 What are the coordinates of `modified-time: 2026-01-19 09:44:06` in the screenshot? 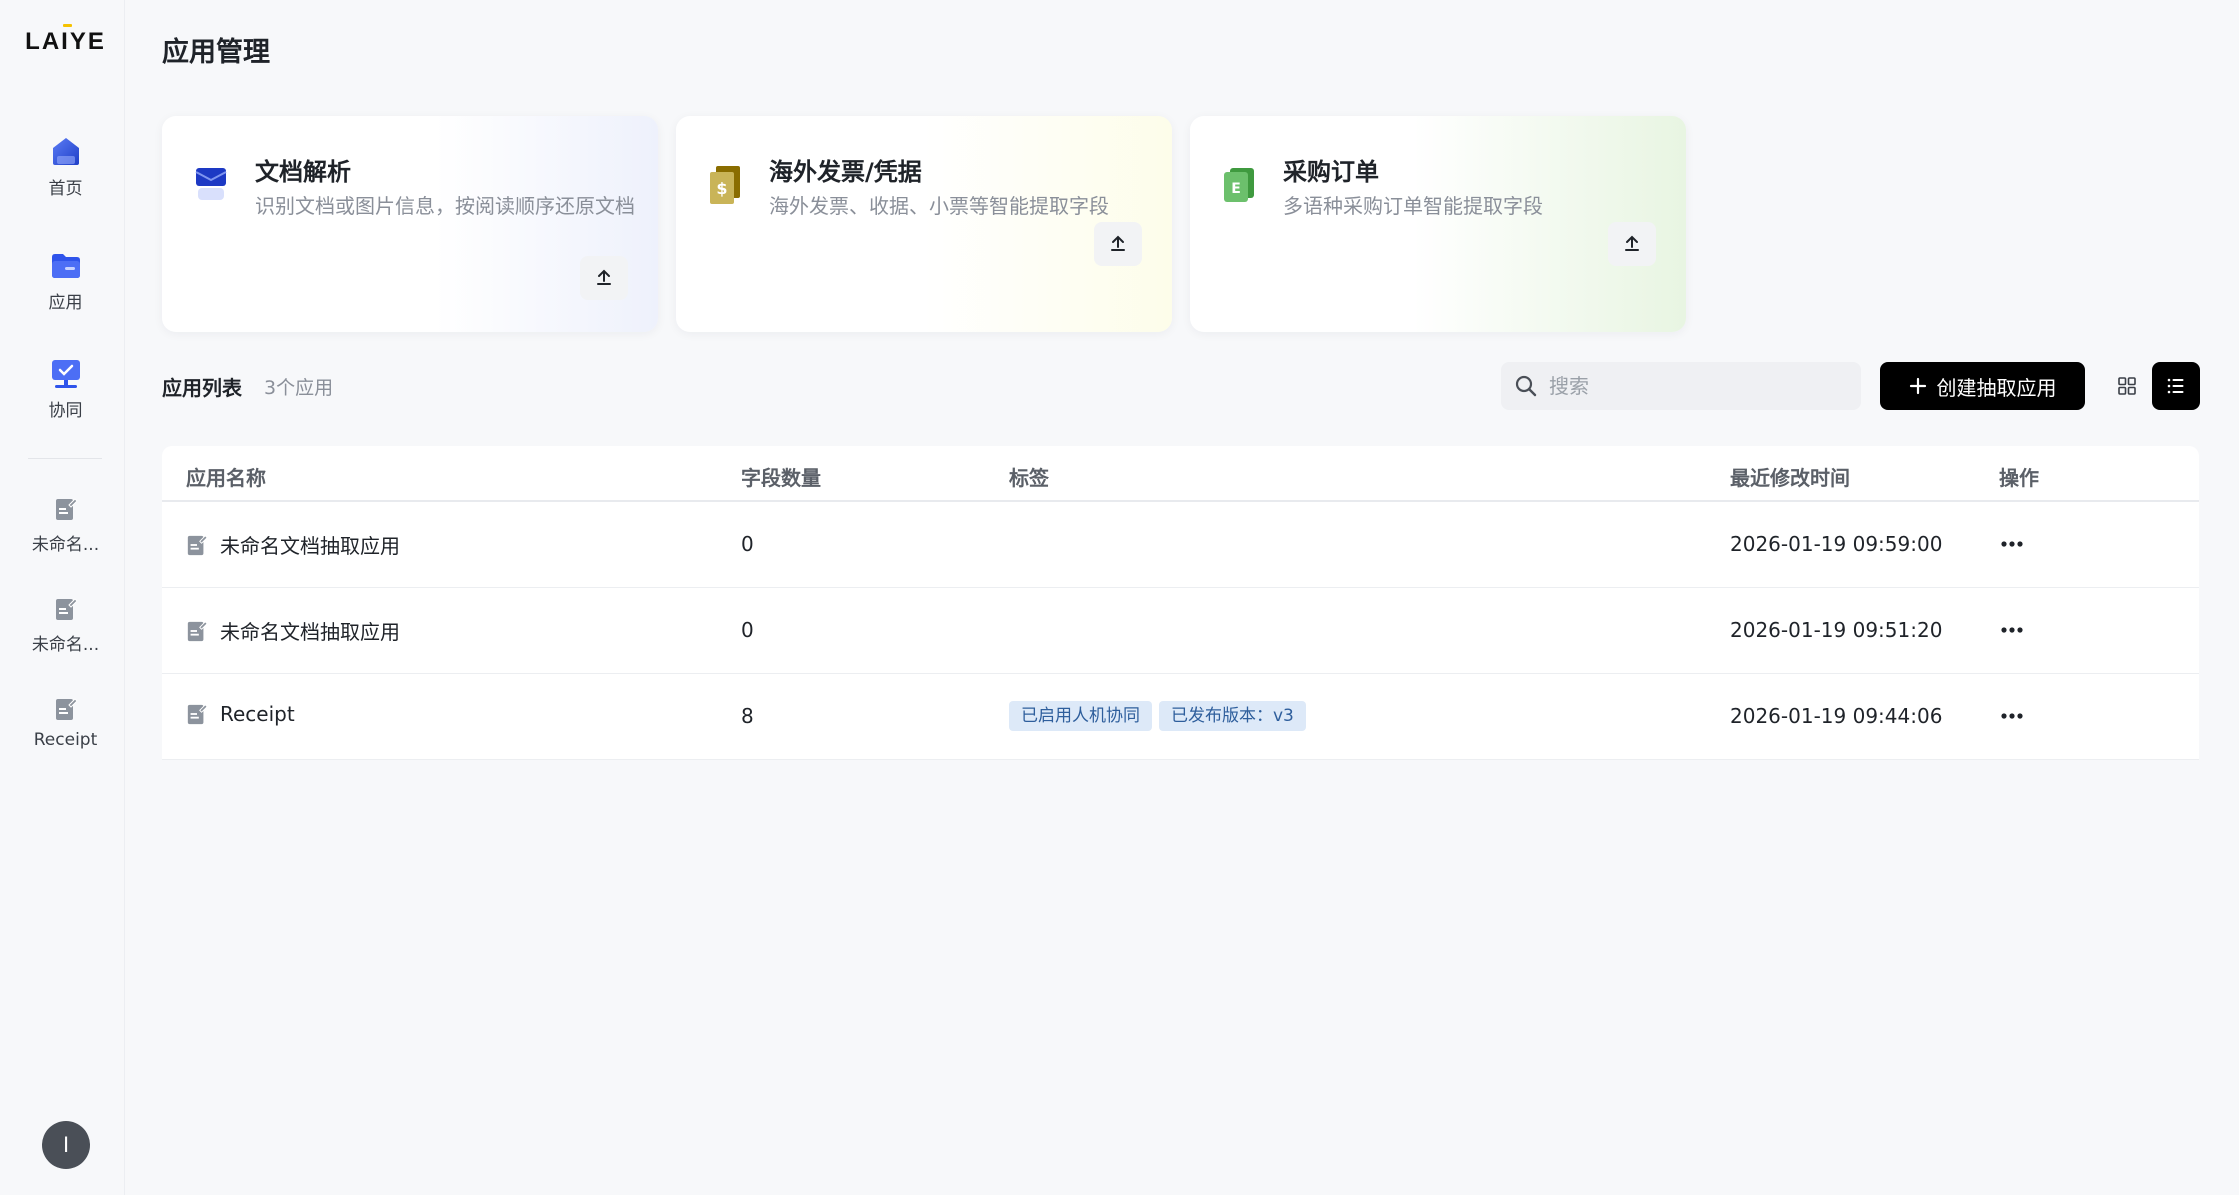 It's located at (1836, 716).